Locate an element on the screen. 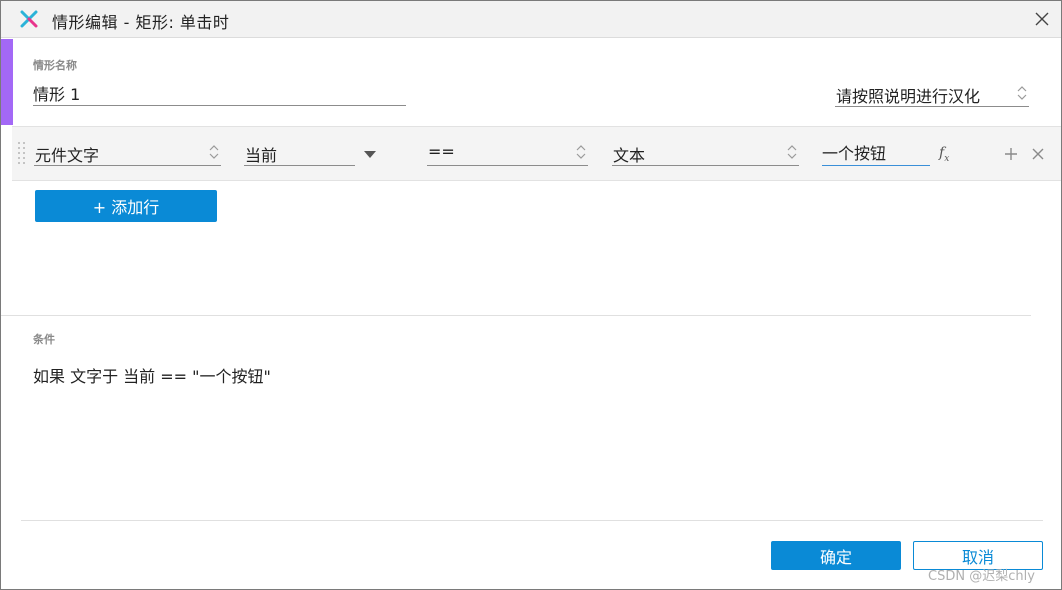 This screenshot has height=590, width=1062. operator-select: == is located at coordinates (507, 152).